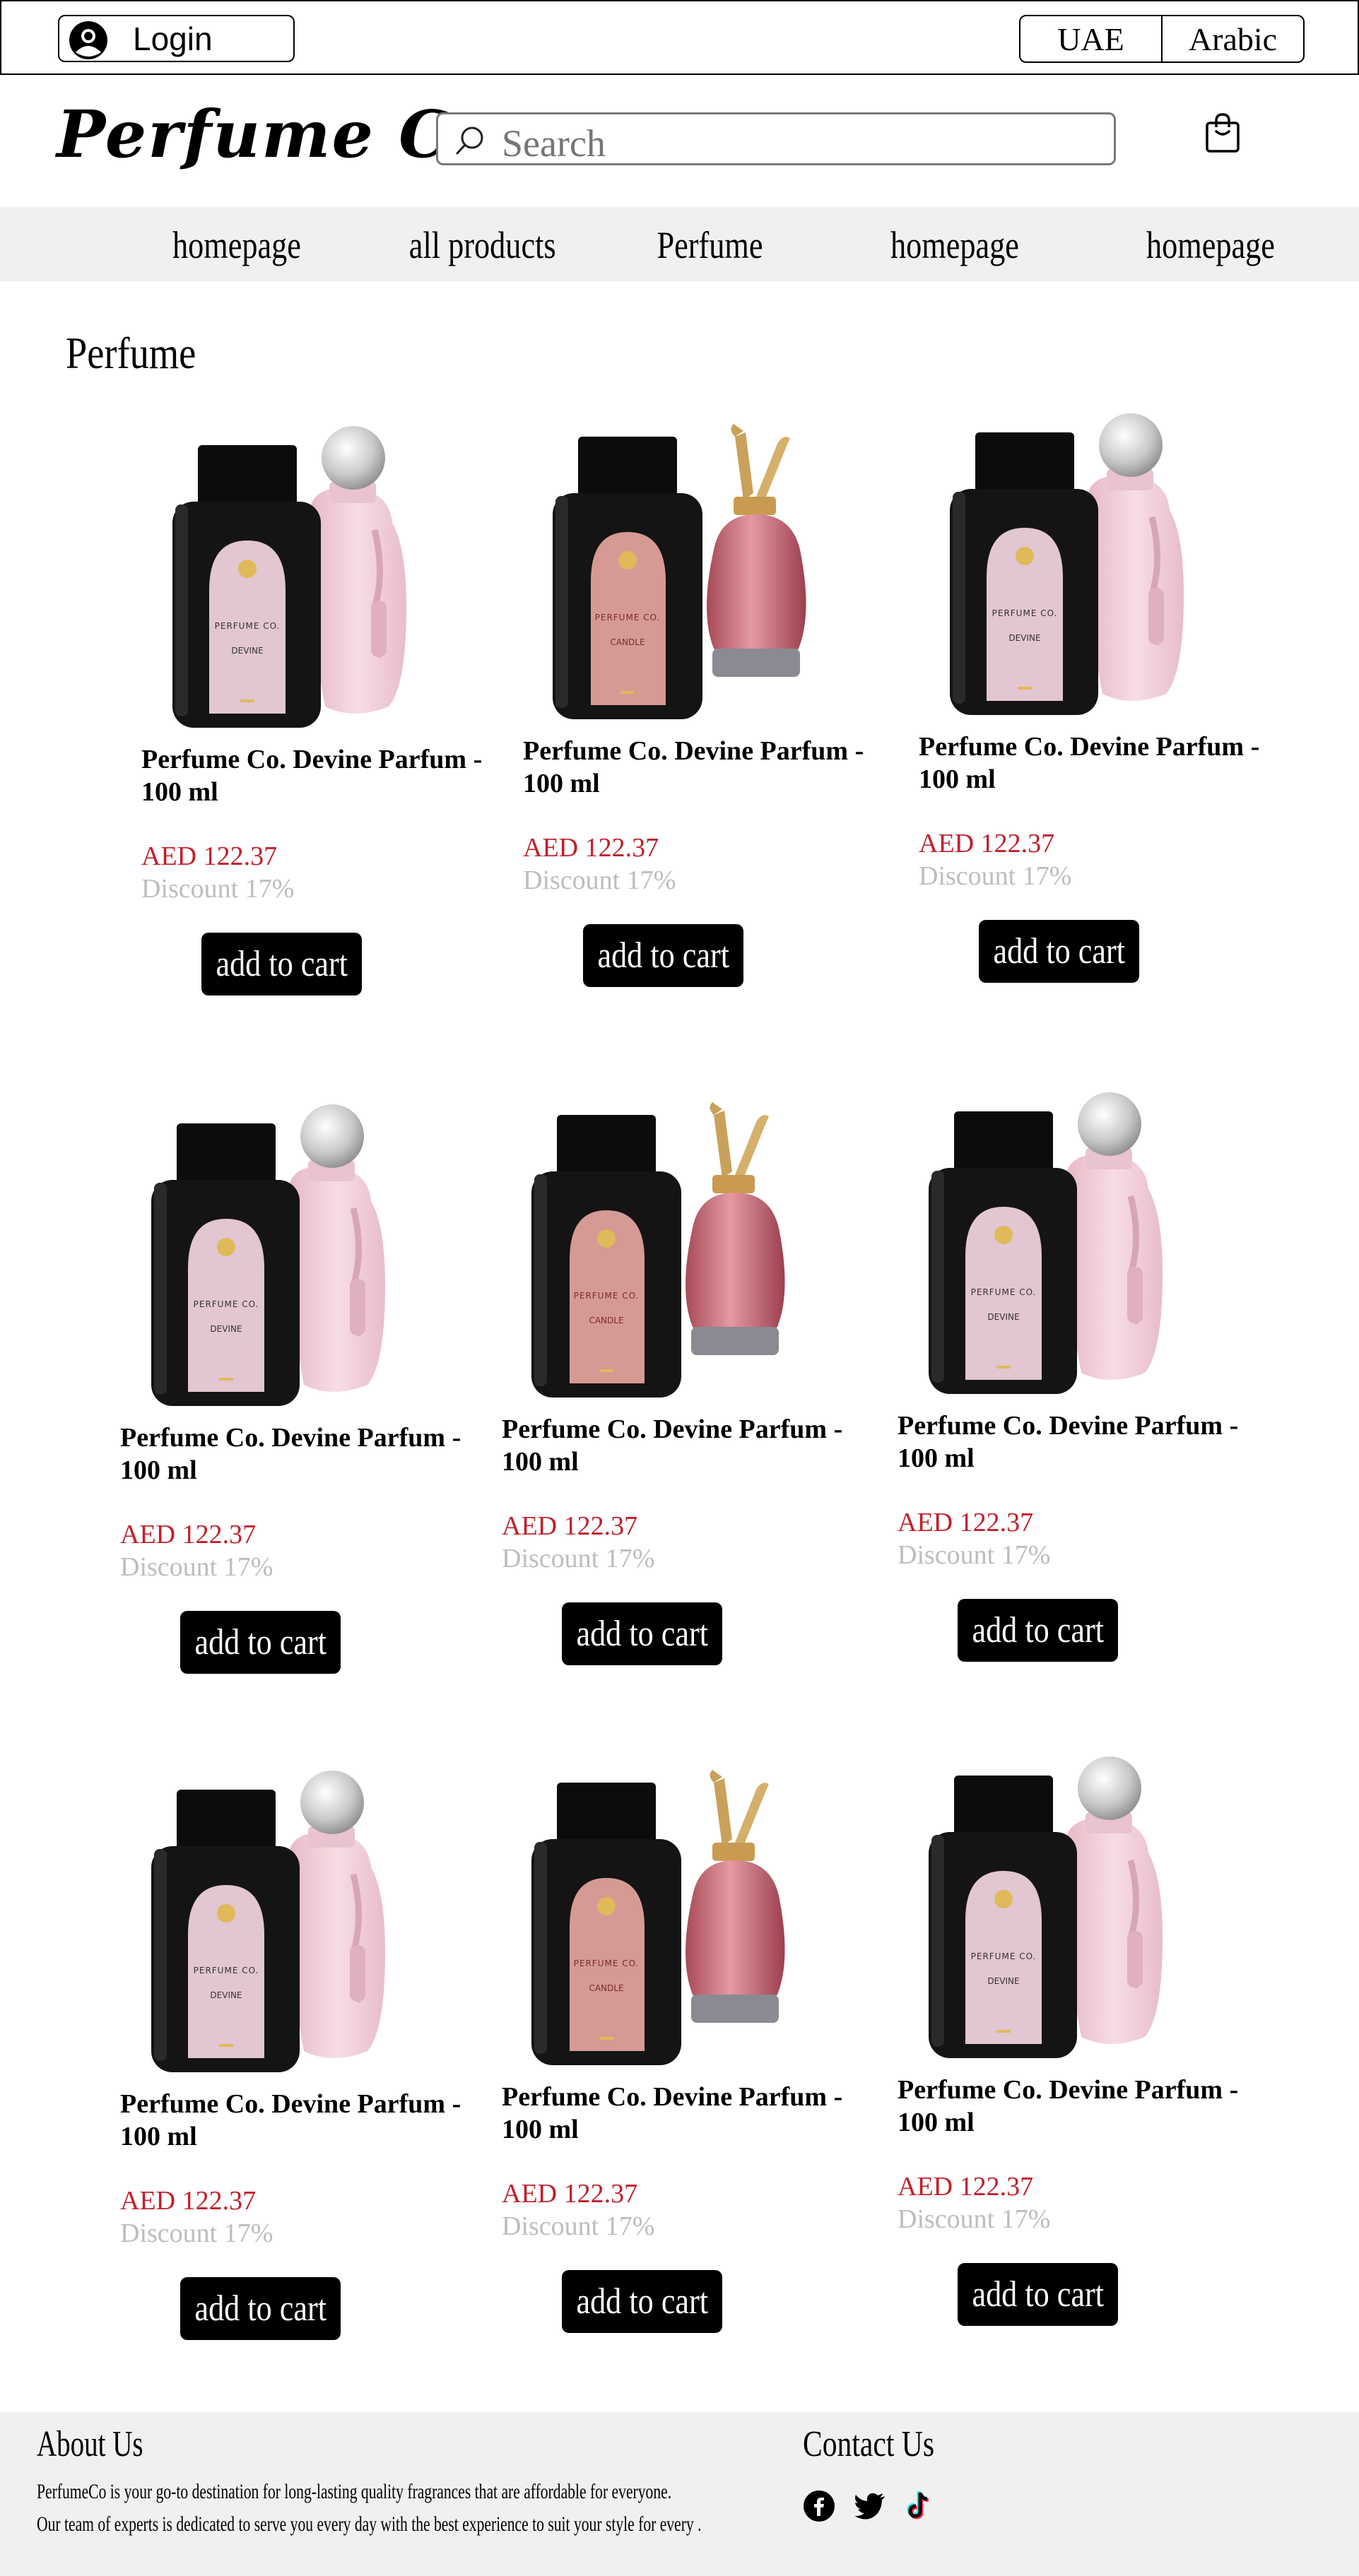 This screenshot has height=2576, width=1359. What do you see at coordinates (869, 2444) in the screenshot?
I see `contact-us-heading: Contact Us` at bounding box center [869, 2444].